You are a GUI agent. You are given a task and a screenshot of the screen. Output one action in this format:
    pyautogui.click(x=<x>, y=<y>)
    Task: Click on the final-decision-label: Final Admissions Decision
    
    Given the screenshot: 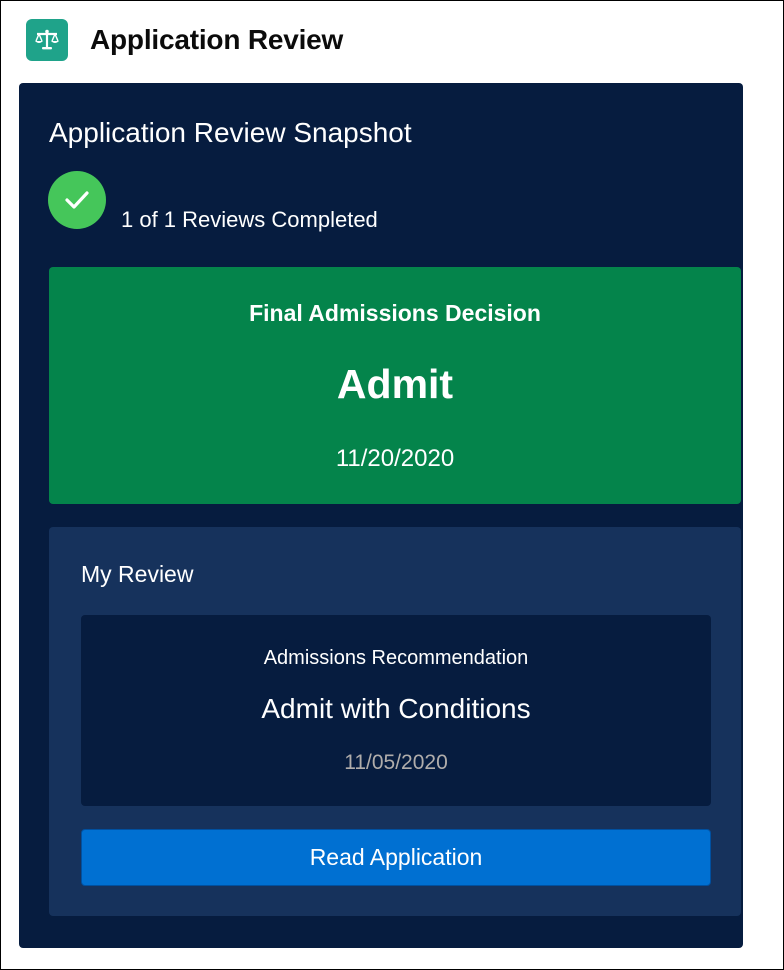 What is the action you would take?
    pyautogui.click(x=395, y=313)
    